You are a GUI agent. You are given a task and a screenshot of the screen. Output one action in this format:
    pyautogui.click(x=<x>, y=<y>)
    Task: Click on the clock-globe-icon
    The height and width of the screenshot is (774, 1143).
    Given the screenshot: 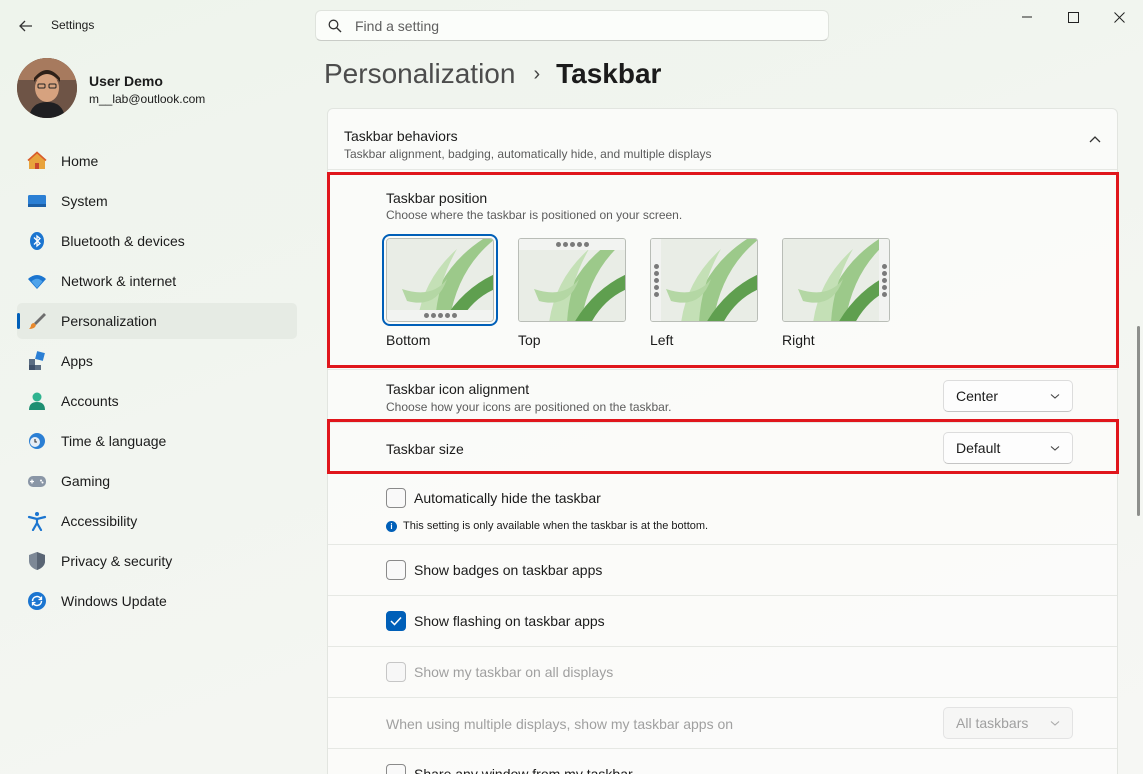 What is the action you would take?
    pyautogui.click(x=37, y=441)
    